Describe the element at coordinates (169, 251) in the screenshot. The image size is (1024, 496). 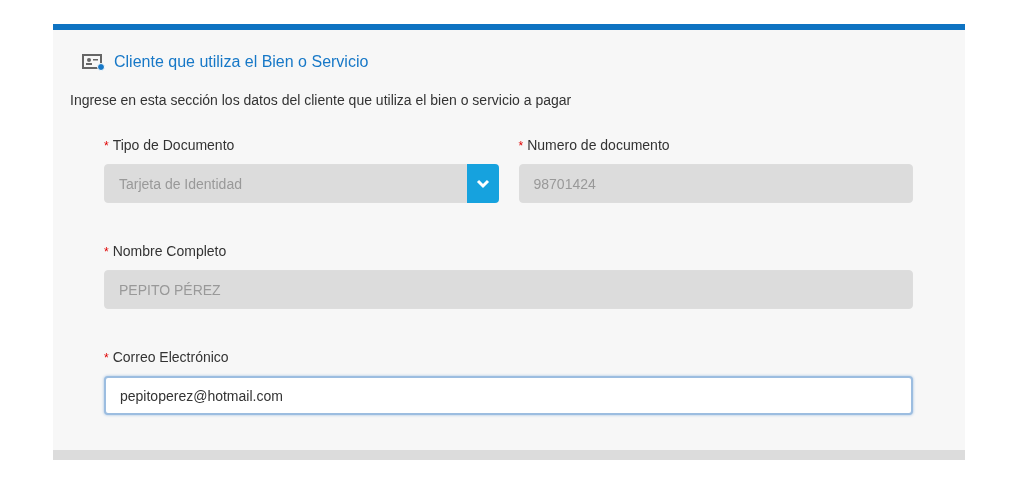
I see `field-label: Nombre Completo` at that location.